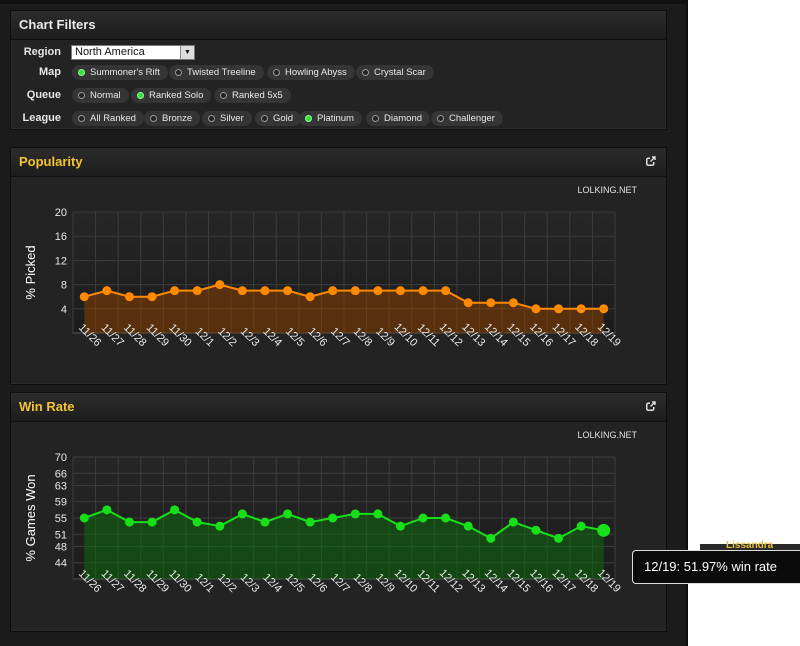 The image size is (800, 646). I want to click on map-option: Howling Abyss, so click(311, 72).